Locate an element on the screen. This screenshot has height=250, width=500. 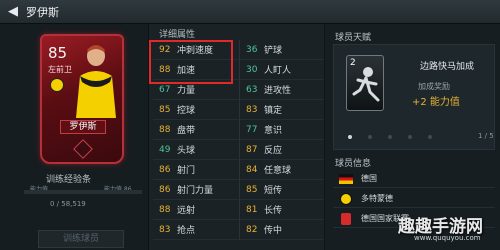
attribute-name: 远射 is located at coordinates (186, 211).